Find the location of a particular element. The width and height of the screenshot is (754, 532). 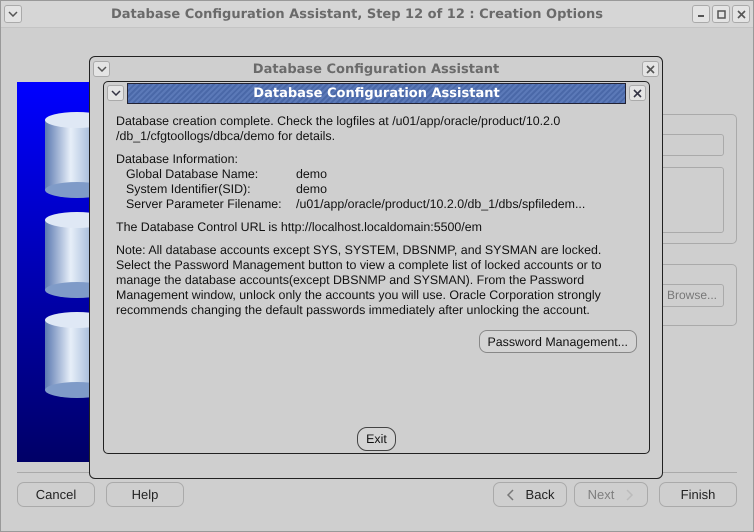

back-button: Back is located at coordinates (530, 494).